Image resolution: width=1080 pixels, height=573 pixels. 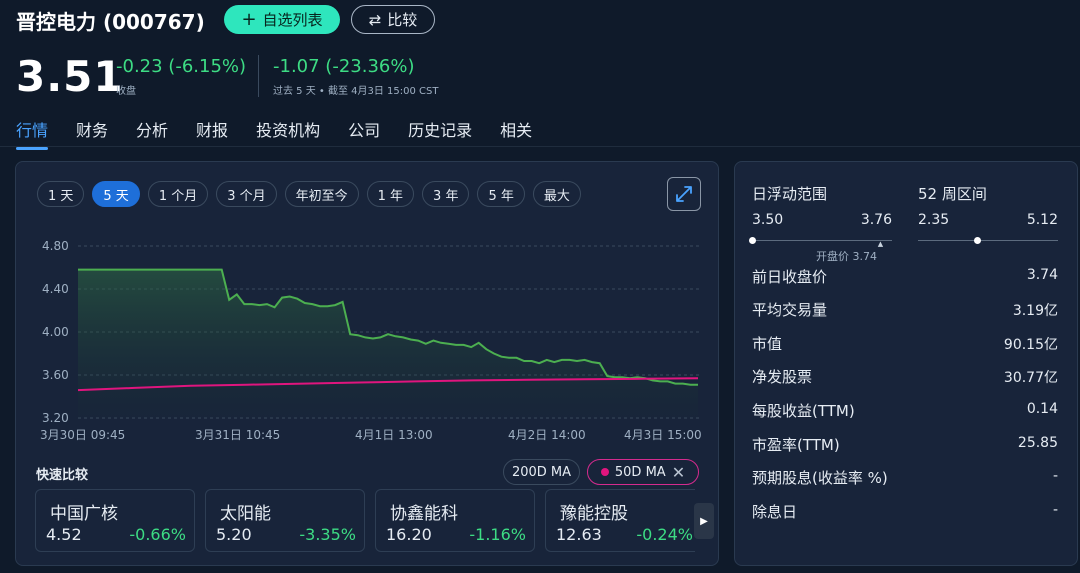 I want to click on stat-value: 30.77亿, so click(x=1030, y=378).